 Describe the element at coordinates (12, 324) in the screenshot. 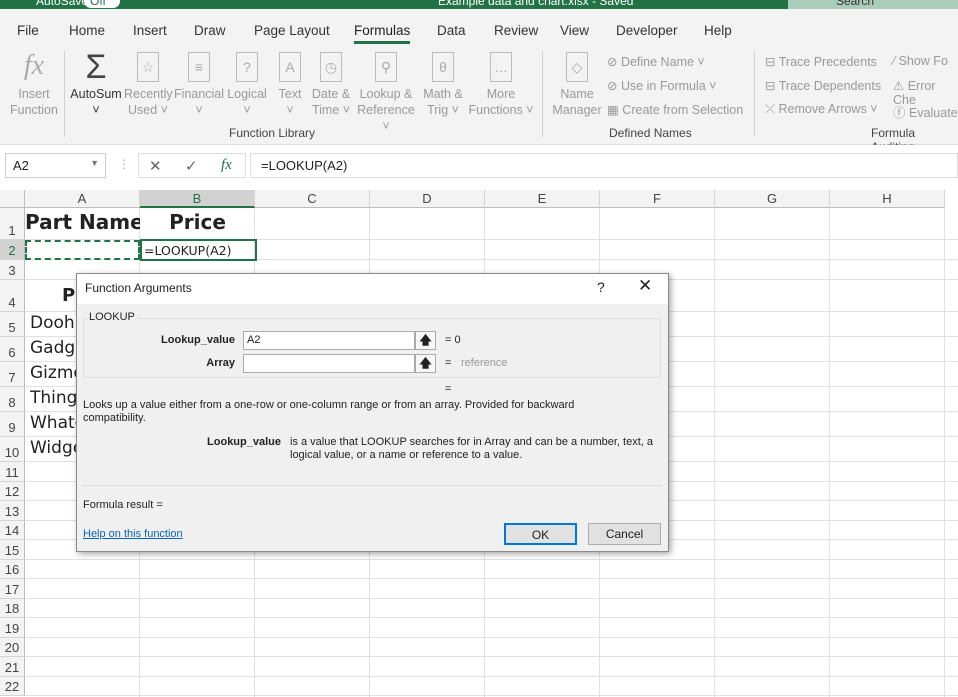

I see `row-header-5: 5` at that location.